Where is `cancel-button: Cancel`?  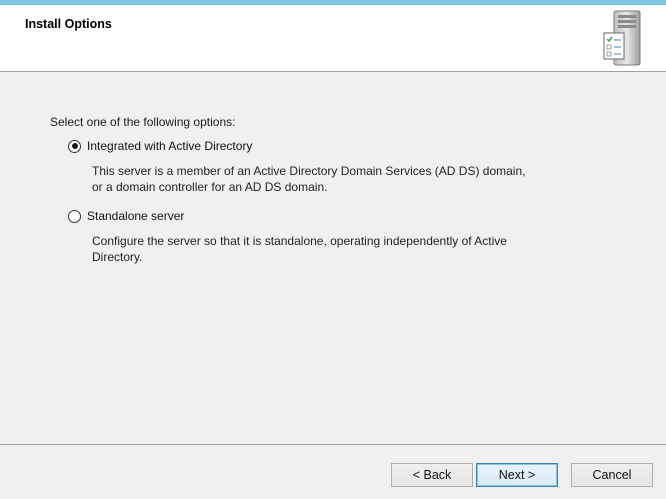
cancel-button: Cancel is located at coordinates (612, 475).